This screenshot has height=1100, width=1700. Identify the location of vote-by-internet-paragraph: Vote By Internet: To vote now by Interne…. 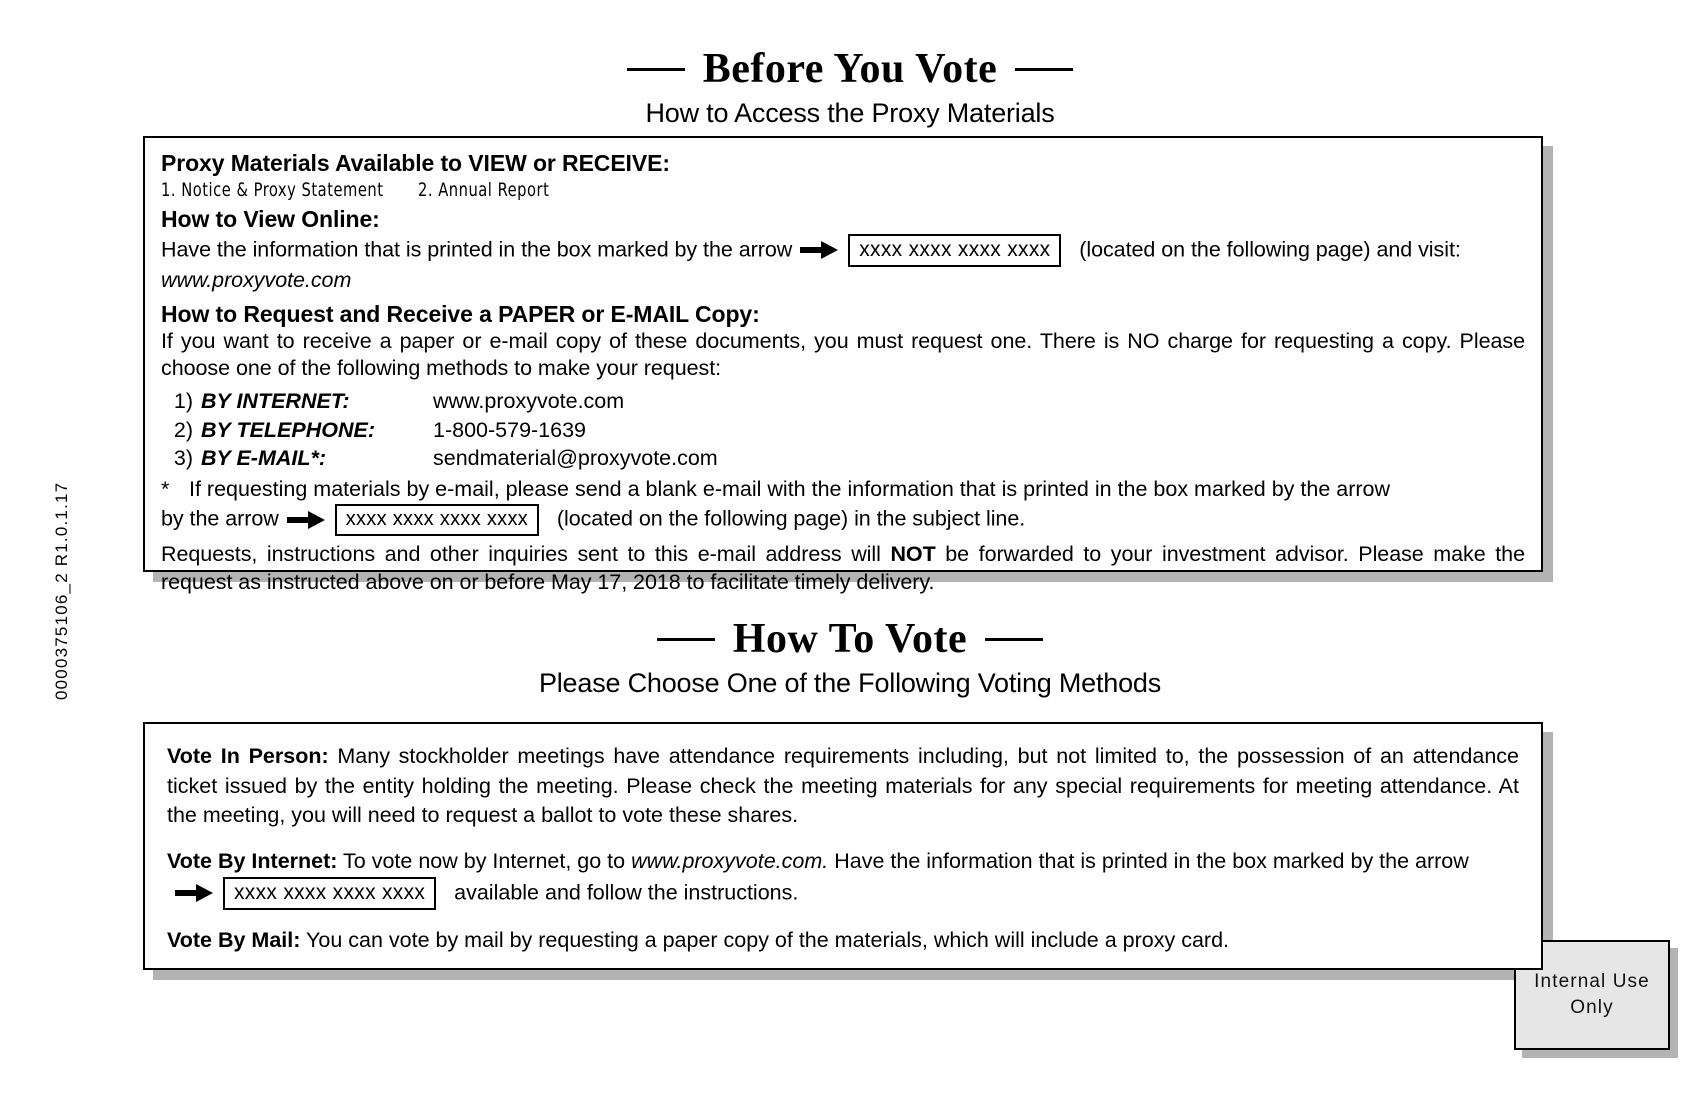
(843, 878).